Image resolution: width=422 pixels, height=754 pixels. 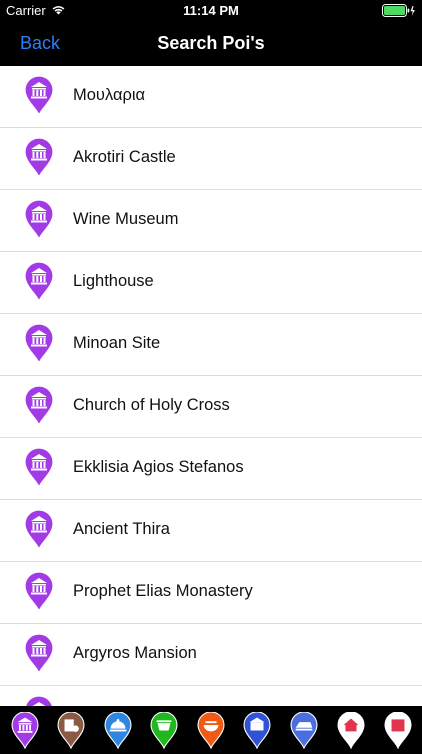 I want to click on poi-list-item: Ancient Thira, so click(x=211, y=531).